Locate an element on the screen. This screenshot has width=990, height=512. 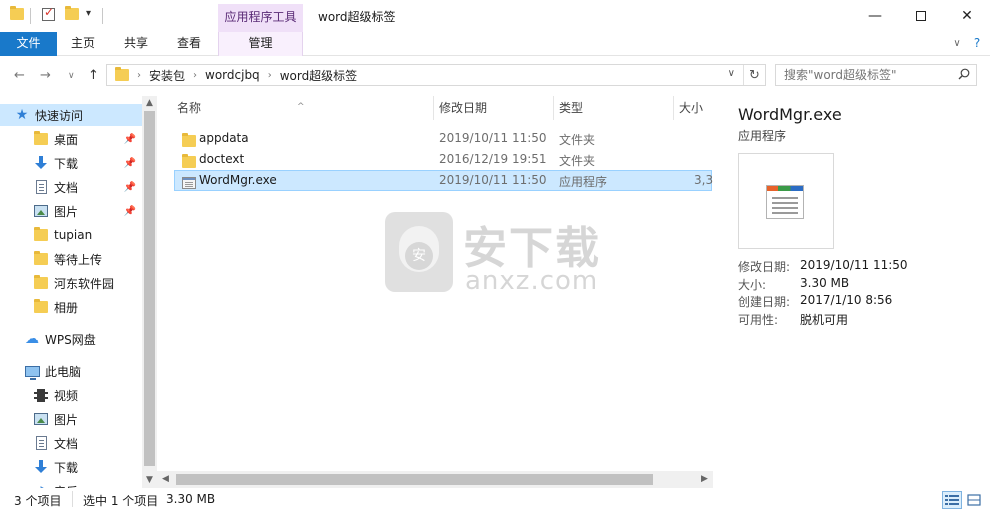
tab-view: 查看 is located at coordinates (189, 44).